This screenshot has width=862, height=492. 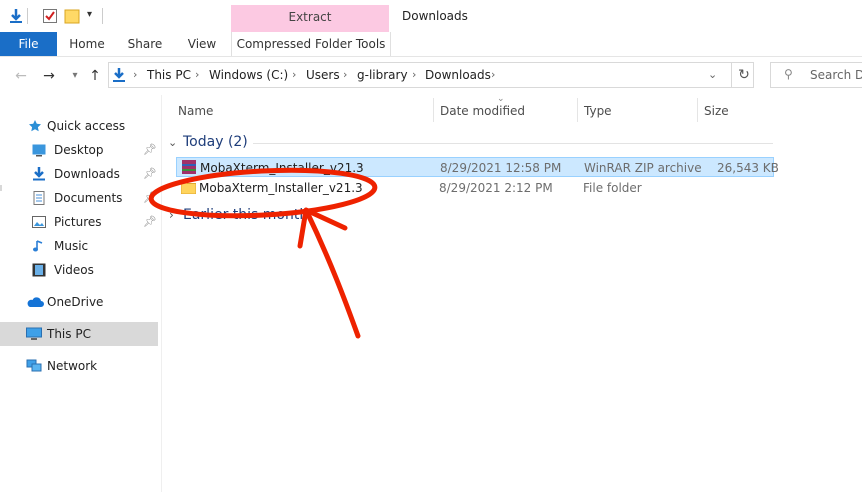 I want to click on nav-label: Pictures, so click(x=78, y=222).